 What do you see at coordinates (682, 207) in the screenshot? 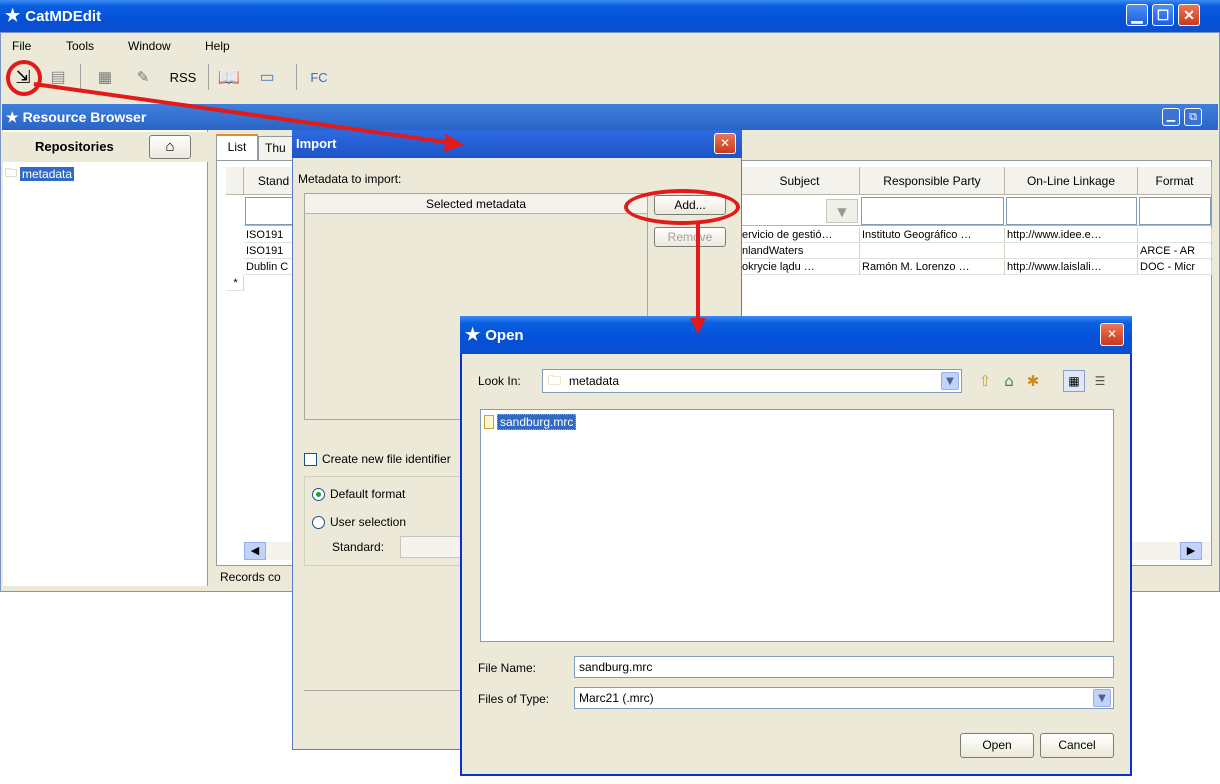
I see `add-button-highlight` at bounding box center [682, 207].